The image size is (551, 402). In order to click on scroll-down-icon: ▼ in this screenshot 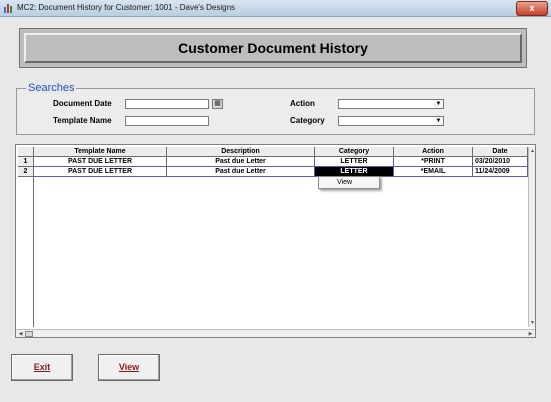, I will do `click(532, 323)`.